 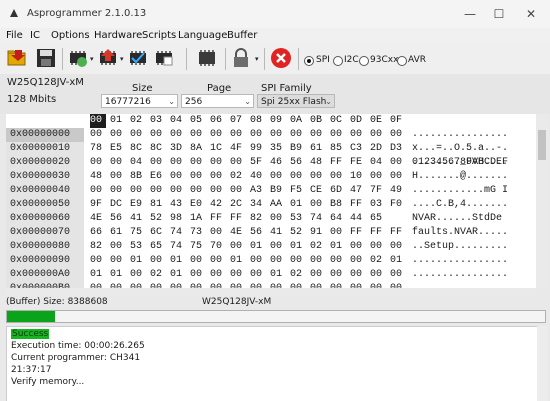 I want to click on hex-byte: 66, so click(x=98, y=233).